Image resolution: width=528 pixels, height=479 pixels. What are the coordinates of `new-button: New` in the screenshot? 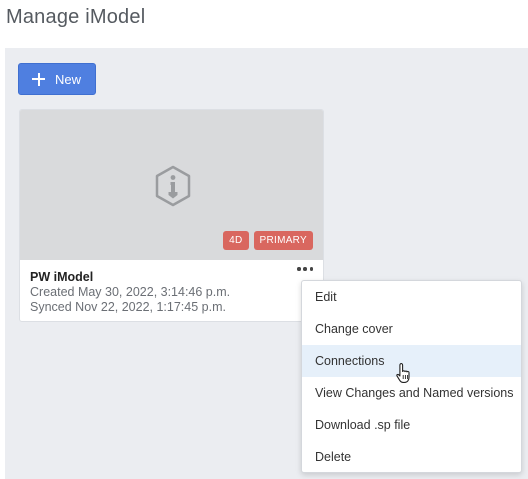 It's located at (57, 79).